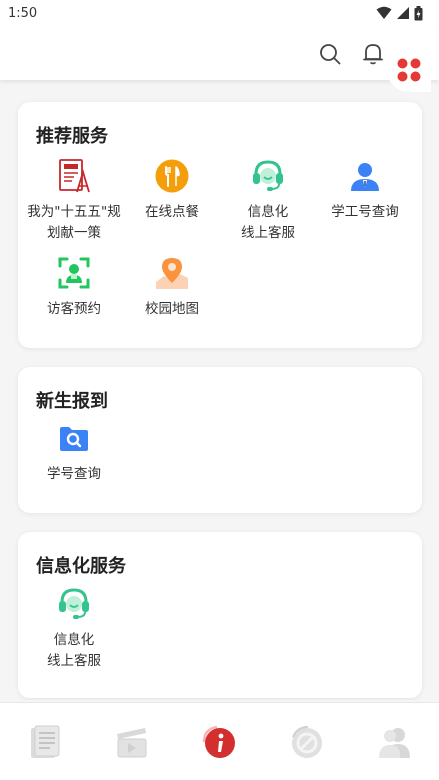 The height and width of the screenshot is (780, 439). I want to click on document-icon, so click(74, 176).